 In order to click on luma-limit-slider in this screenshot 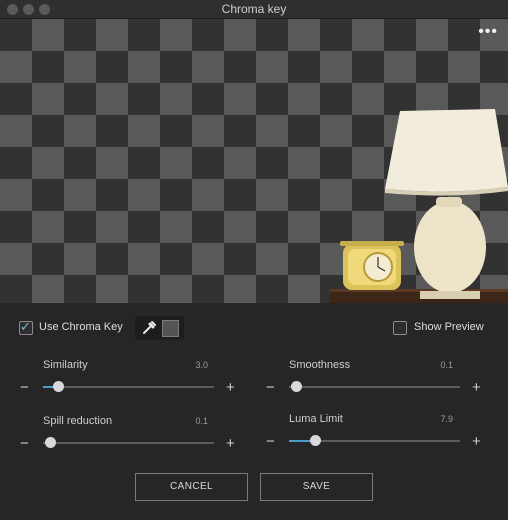, I will do `click(374, 440)`.